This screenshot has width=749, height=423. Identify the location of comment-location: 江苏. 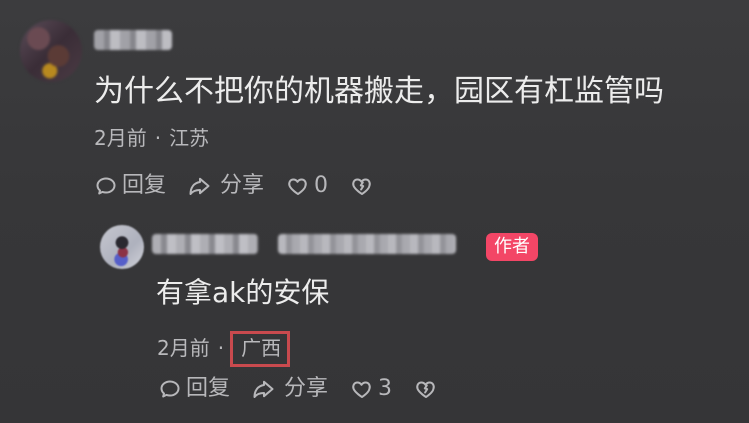
(189, 138).